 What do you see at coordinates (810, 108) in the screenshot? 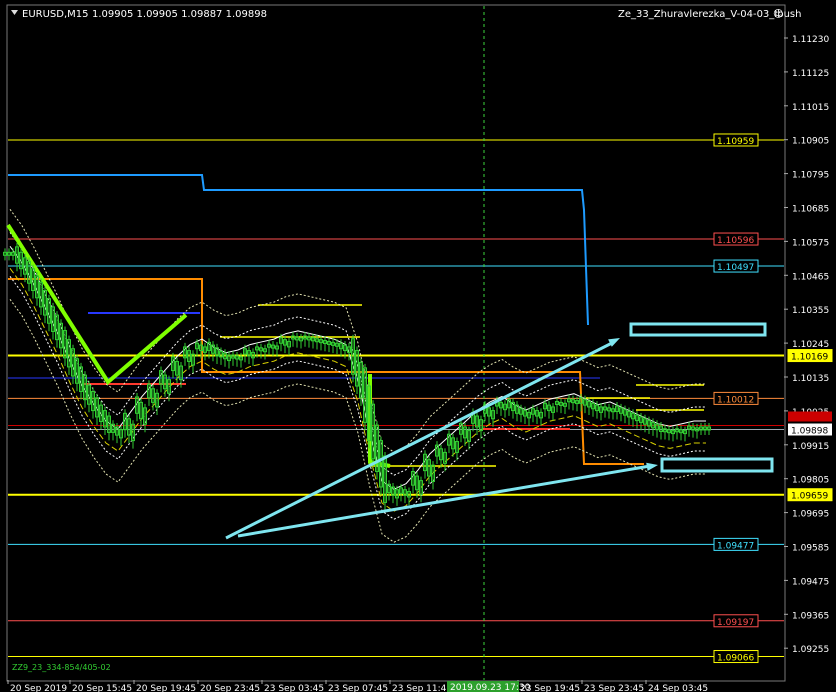
I see `price-tick-label: 1.11015` at bounding box center [810, 108].